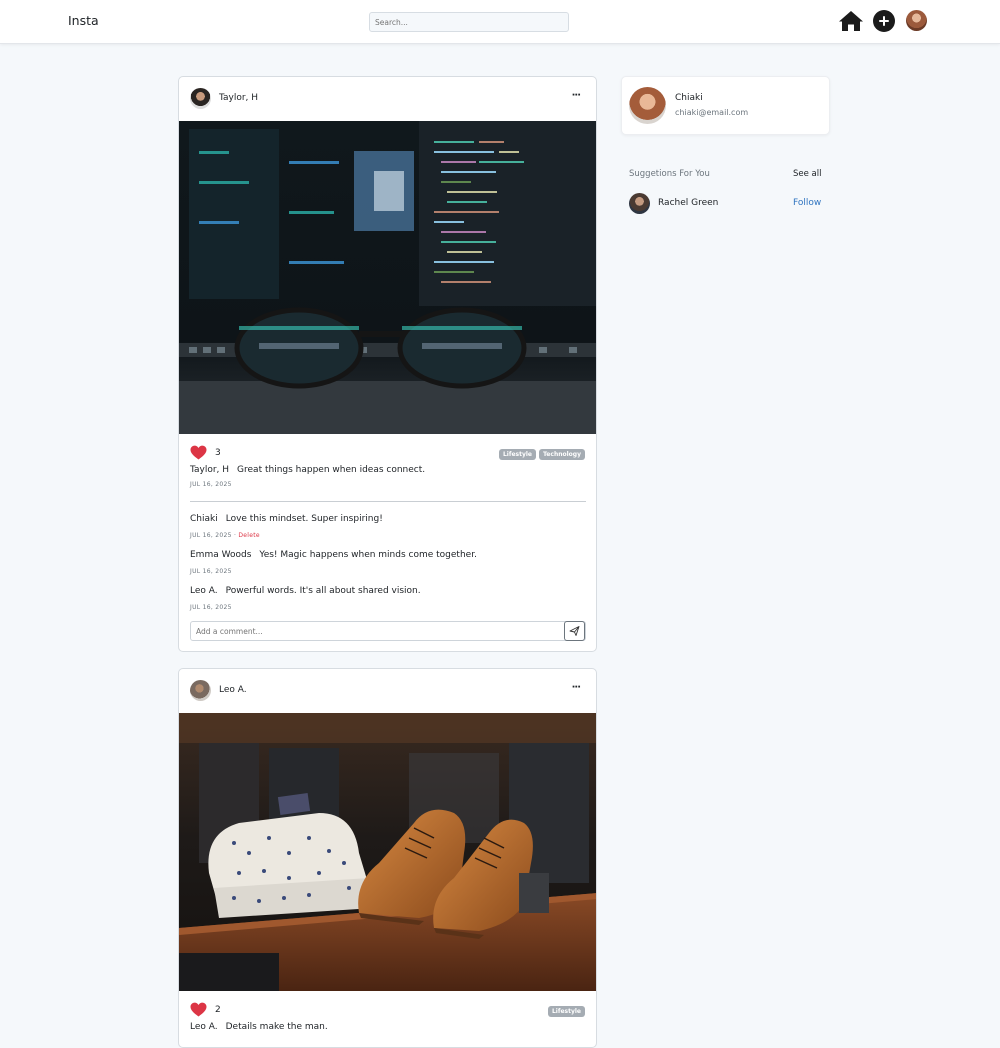 The width and height of the screenshot is (1000, 1048). Describe the element at coordinates (204, 591) in the screenshot. I see `comment-author: Leo A.` at that location.